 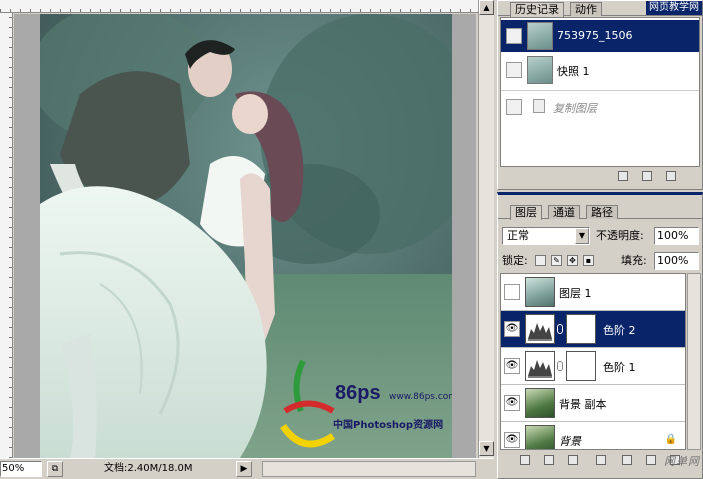 I want to click on layer-style-icon, so click(x=549, y=460).